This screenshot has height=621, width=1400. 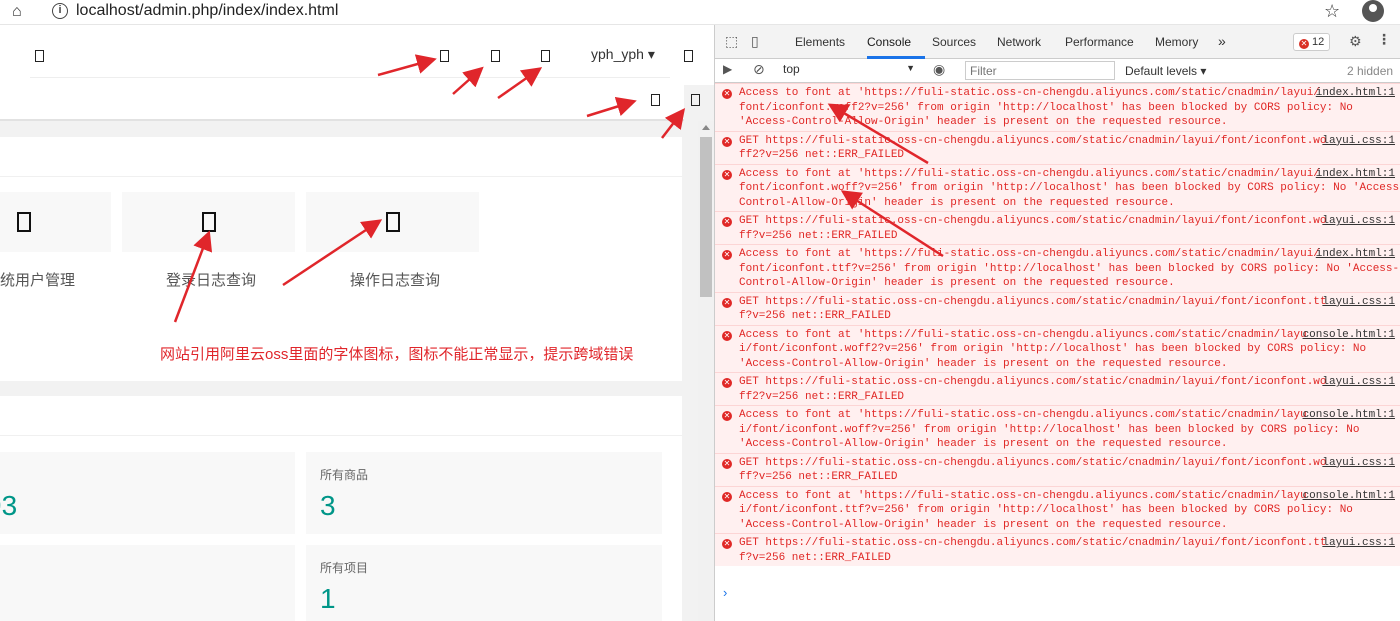 What do you see at coordinates (24, 222) in the screenshot?
I see `user-admin-icon` at bounding box center [24, 222].